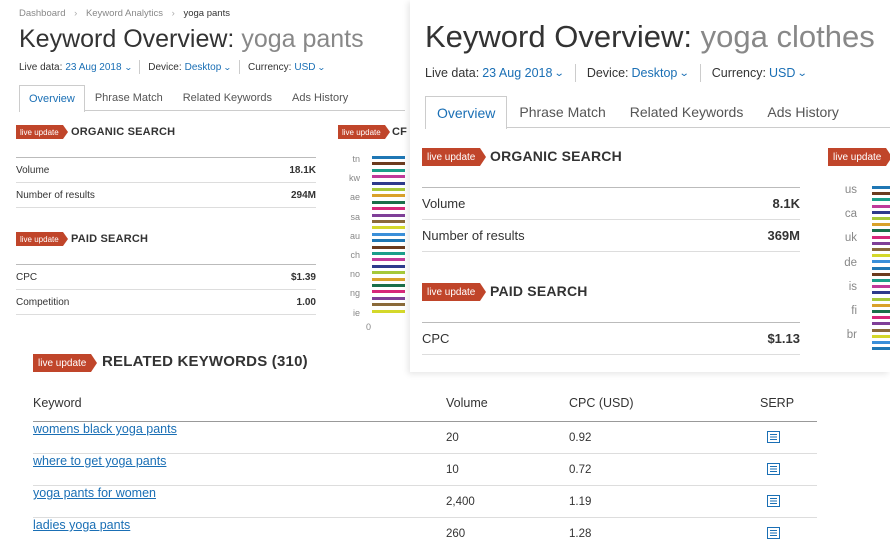 Image resolution: width=890 pixels, height=548 pixels. Describe the element at coordinates (425, 533) in the screenshot. I see `table-row: ladies yoga pants 260 1.28` at that location.